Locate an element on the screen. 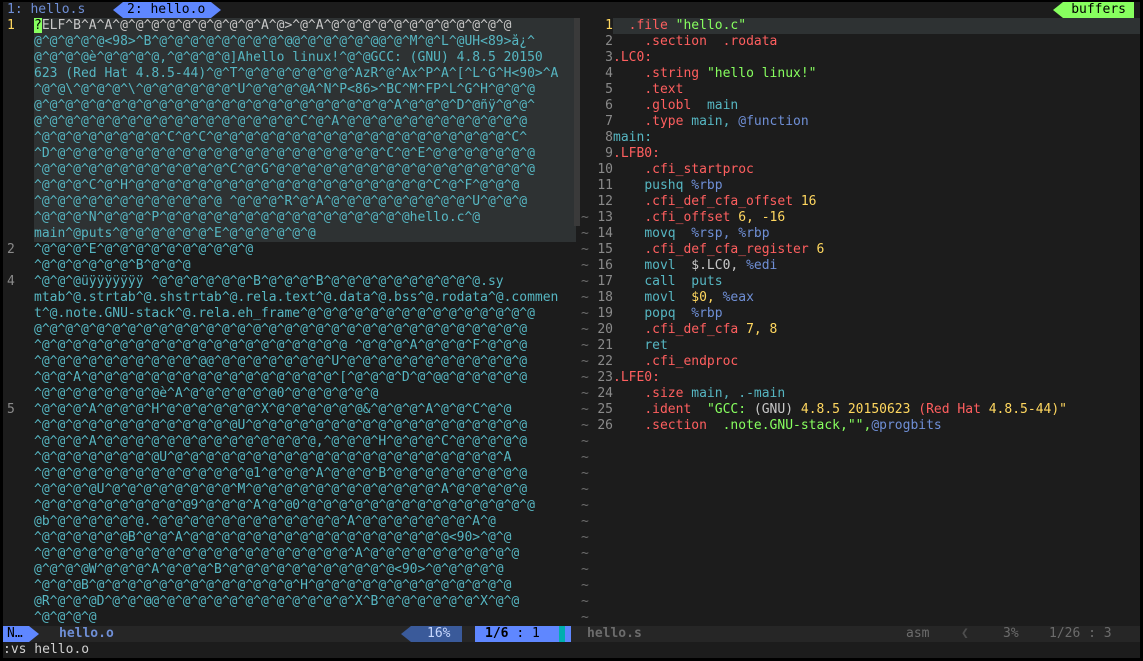 The width and height of the screenshot is (1143, 661). tab-hello-s: 1: hello.s is located at coordinates (46, 10).